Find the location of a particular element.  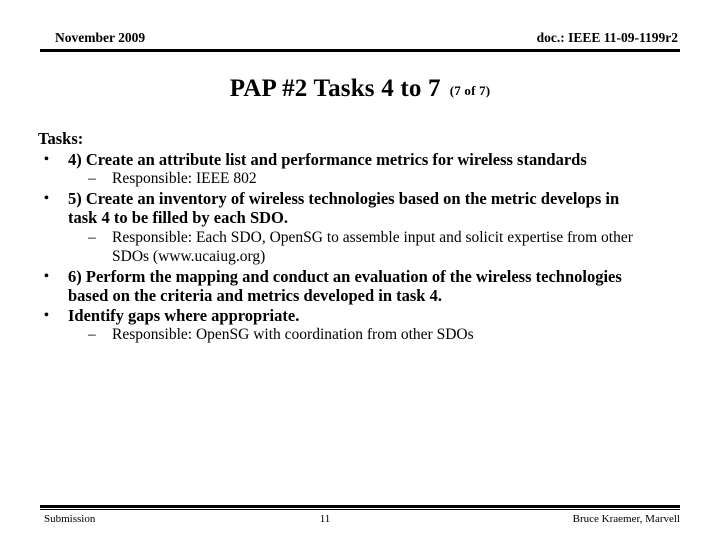

list-item-label: Identify gaps where appropriate. is located at coordinates (184, 315).